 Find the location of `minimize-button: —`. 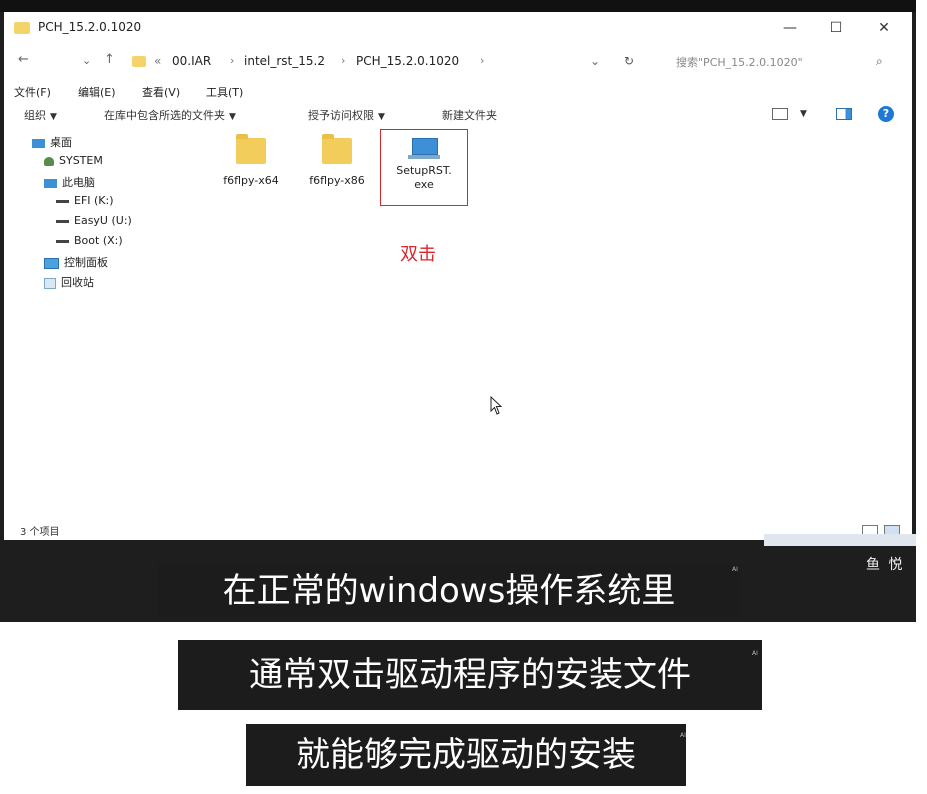

minimize-button: — is located at coordinates (790, 28).